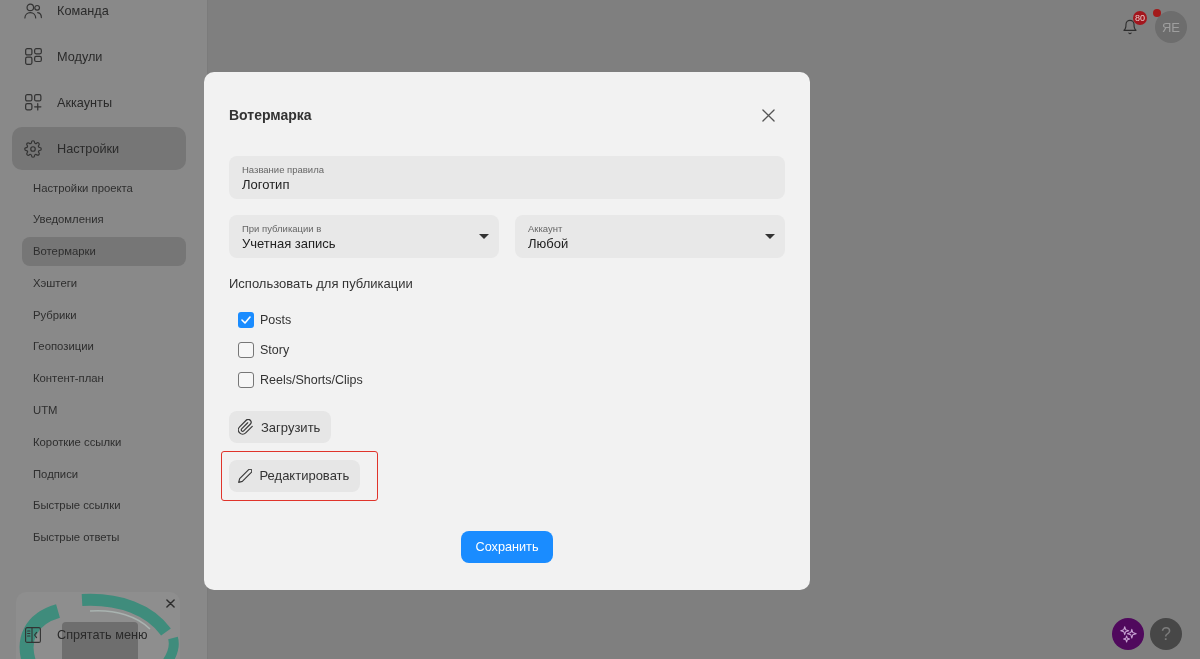  I want to click on assistant-button, so click(1128, 634).